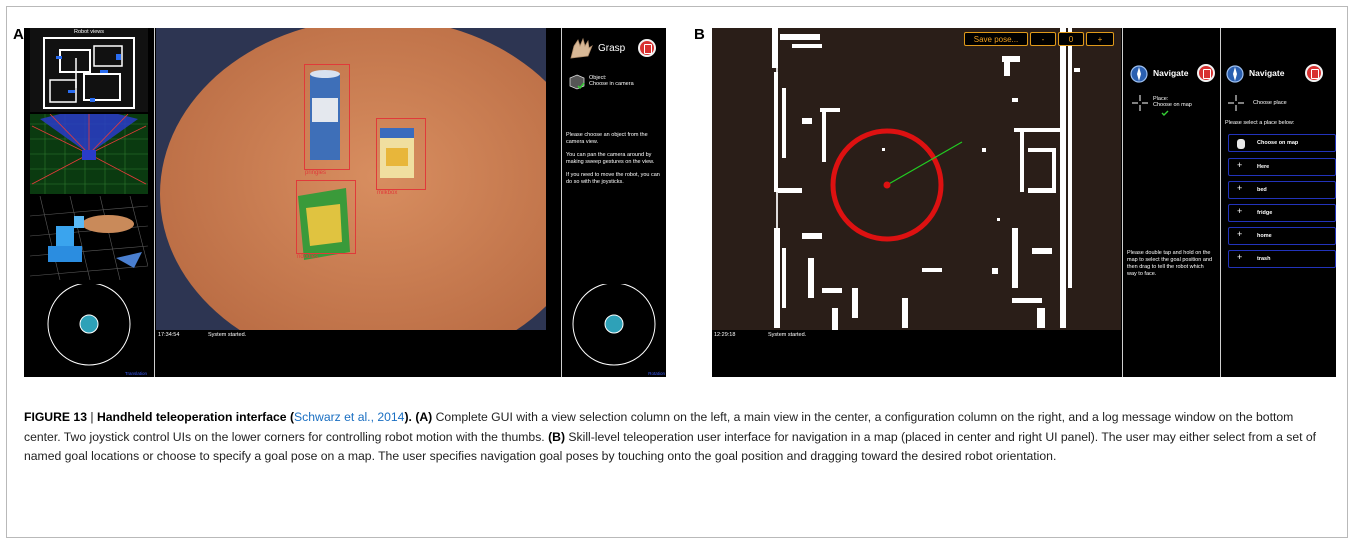 The image size is (1354, 544). I want to click on grasp-hand-icon, so click(581, 48).